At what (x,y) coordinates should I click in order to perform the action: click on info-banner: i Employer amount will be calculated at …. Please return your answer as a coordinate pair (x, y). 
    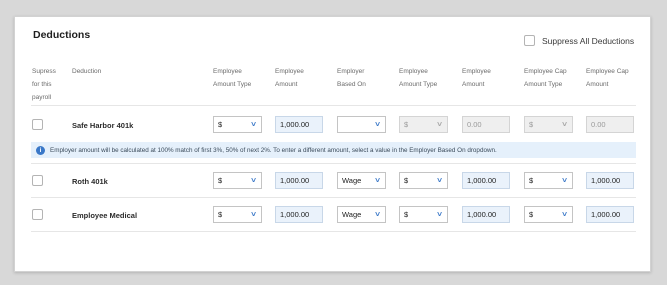
    Looking at the image, I should click on (333, 150).